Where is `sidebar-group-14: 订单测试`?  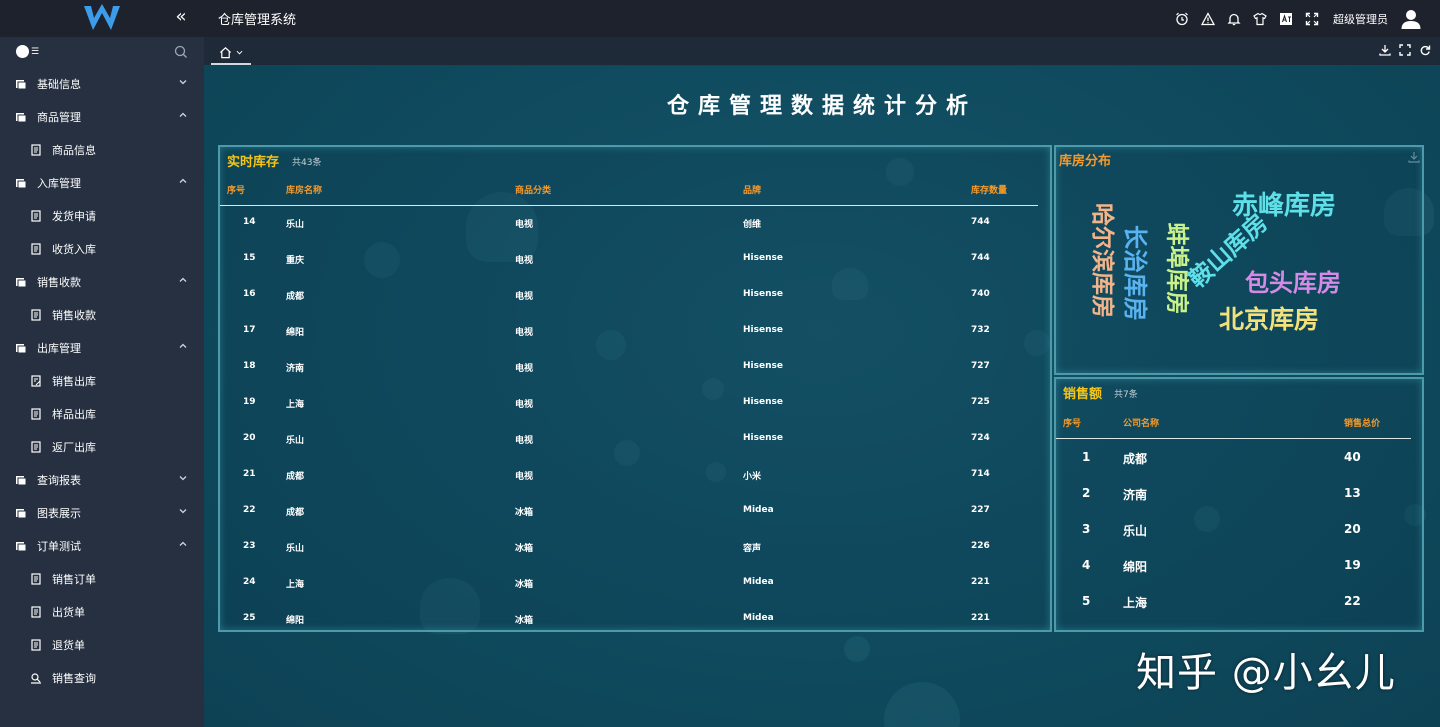 sidebar-group-14: 订单测试 is located at coordinates (102, 545).